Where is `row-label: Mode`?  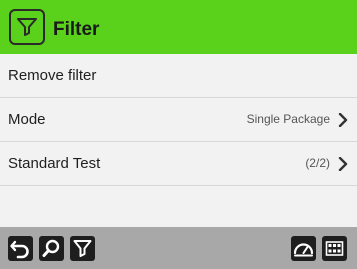 row-label: Mode is located at coordinates (27, 119).